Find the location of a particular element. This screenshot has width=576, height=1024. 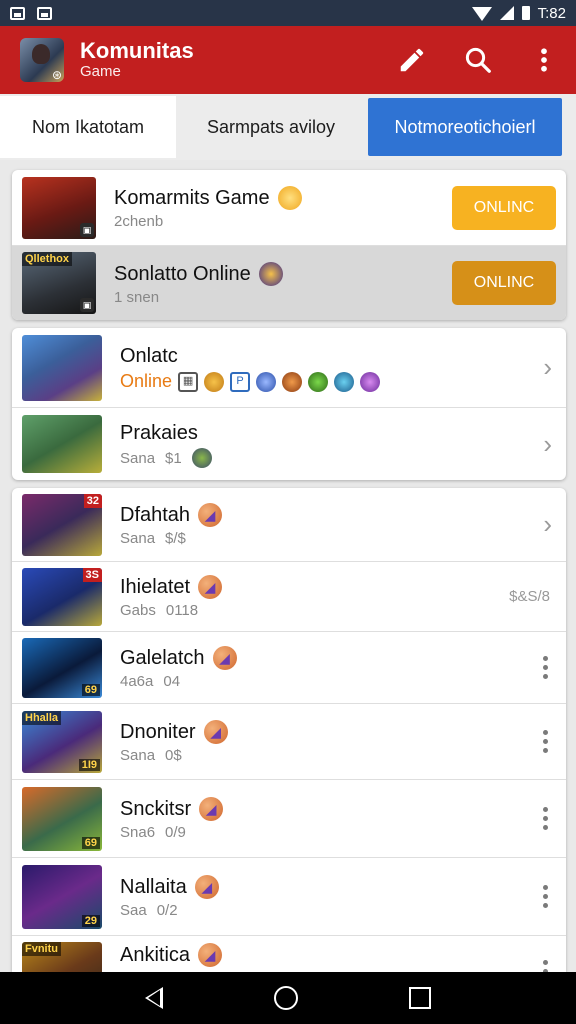

row-title: Galelatch is located at coordinates (162, 658).